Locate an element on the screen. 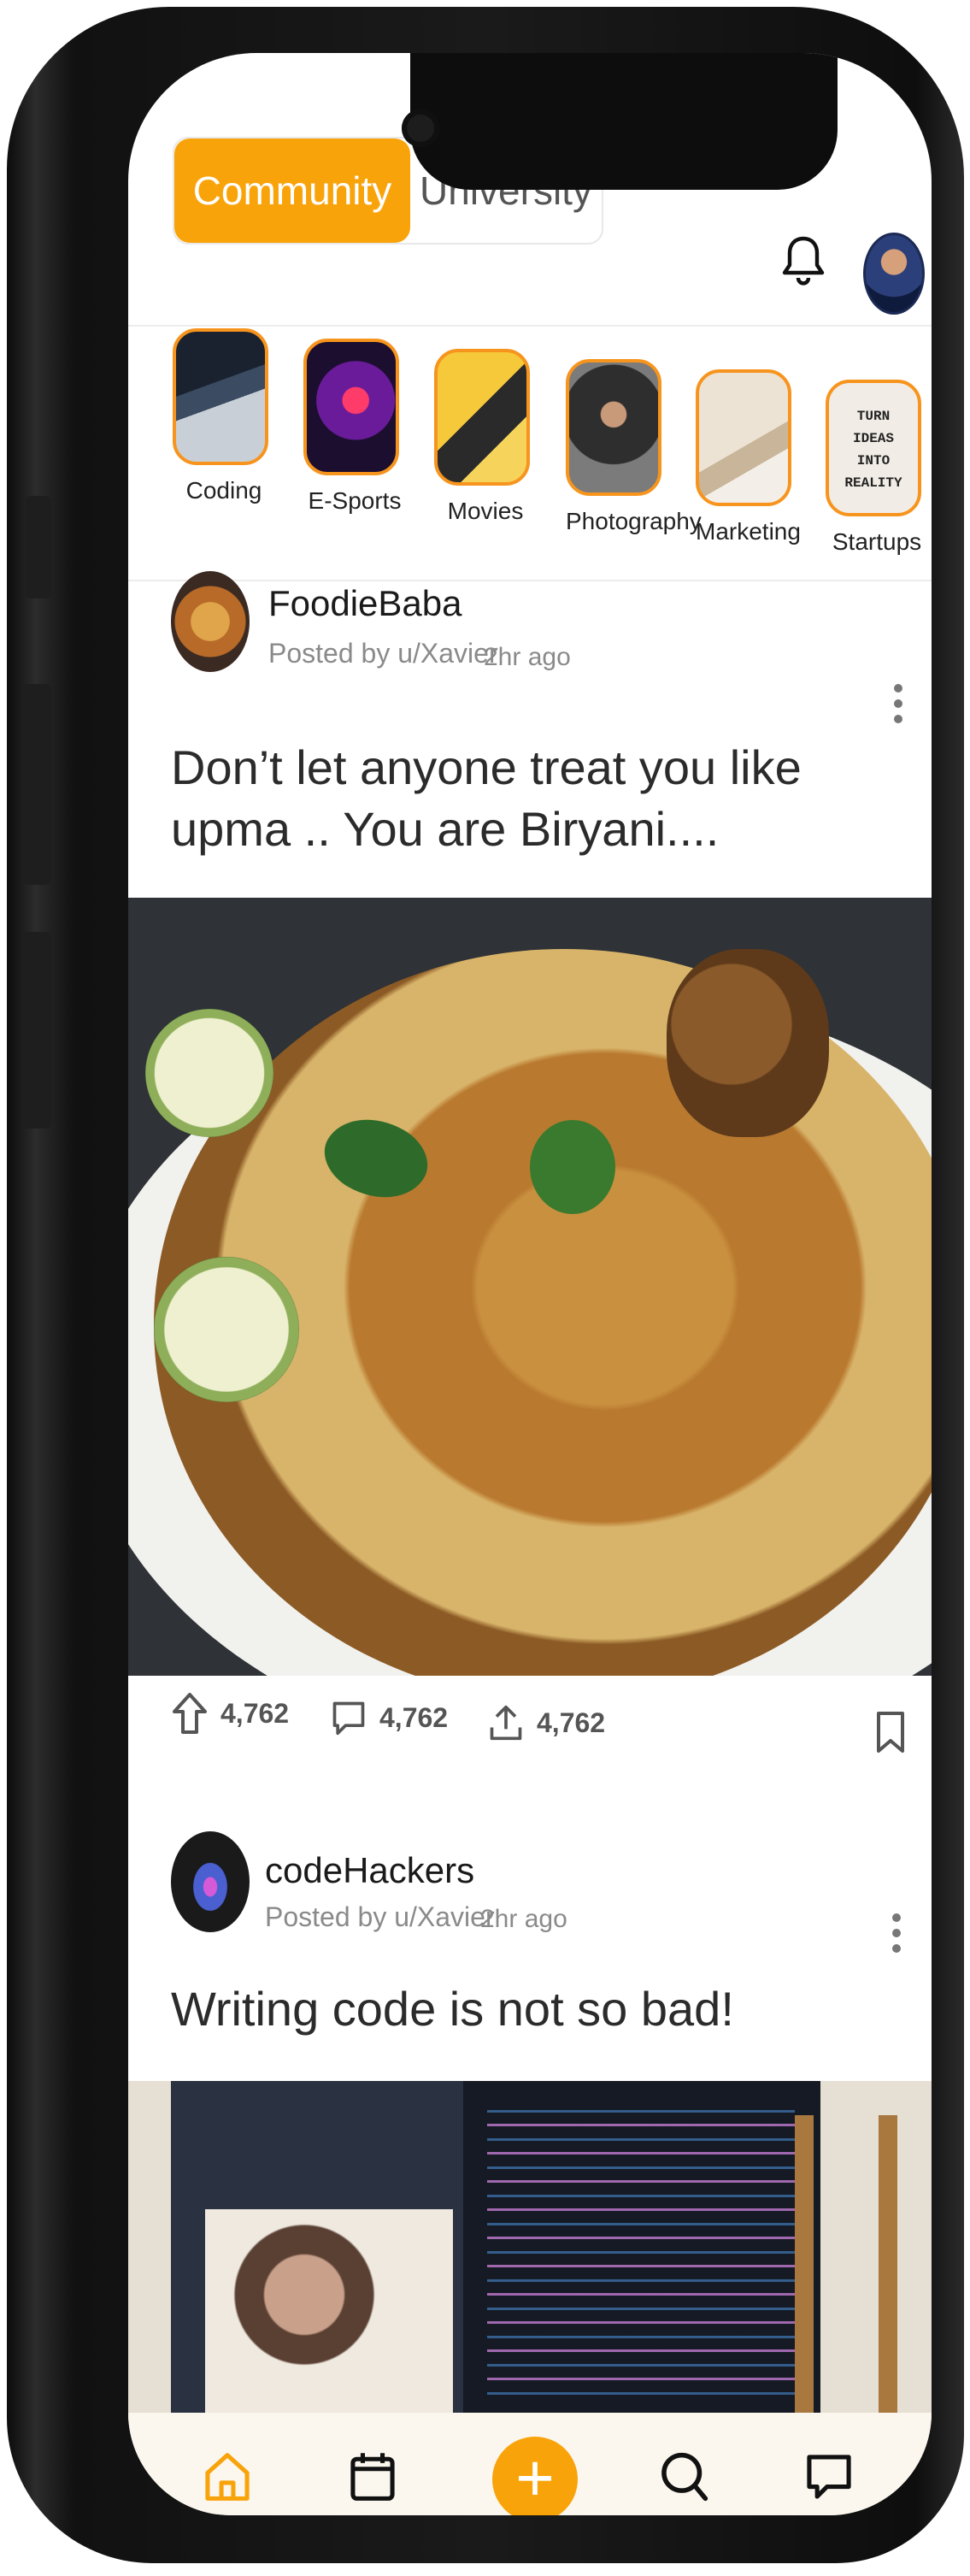 The width and height of the screenshot is (970, 2576). category-startups: TURN IDEAS INTO REALITY Startups is located at coordinates (877, 468).